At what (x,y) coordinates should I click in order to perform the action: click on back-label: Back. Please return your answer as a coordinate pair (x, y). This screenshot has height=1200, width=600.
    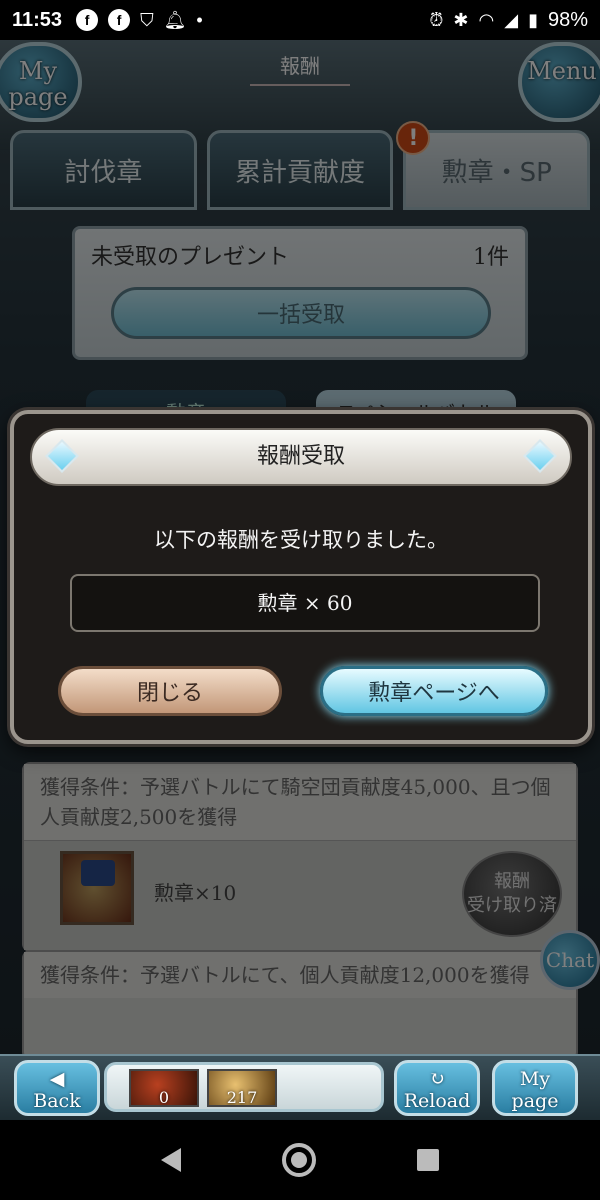
    Looking at the image, I should click on (57, 1101).